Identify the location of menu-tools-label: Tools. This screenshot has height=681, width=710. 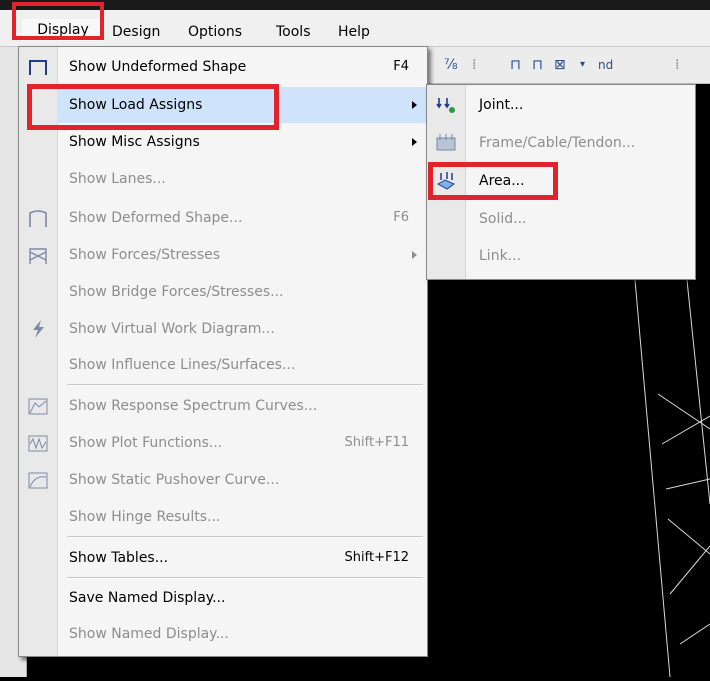
(293, 32).